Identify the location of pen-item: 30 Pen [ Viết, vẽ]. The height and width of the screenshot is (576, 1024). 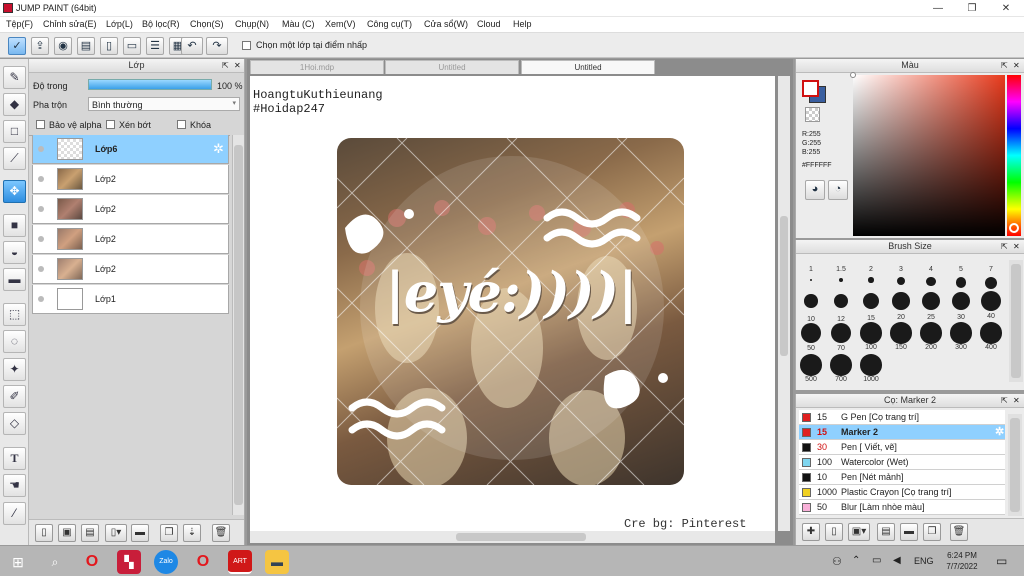
(902, 447).